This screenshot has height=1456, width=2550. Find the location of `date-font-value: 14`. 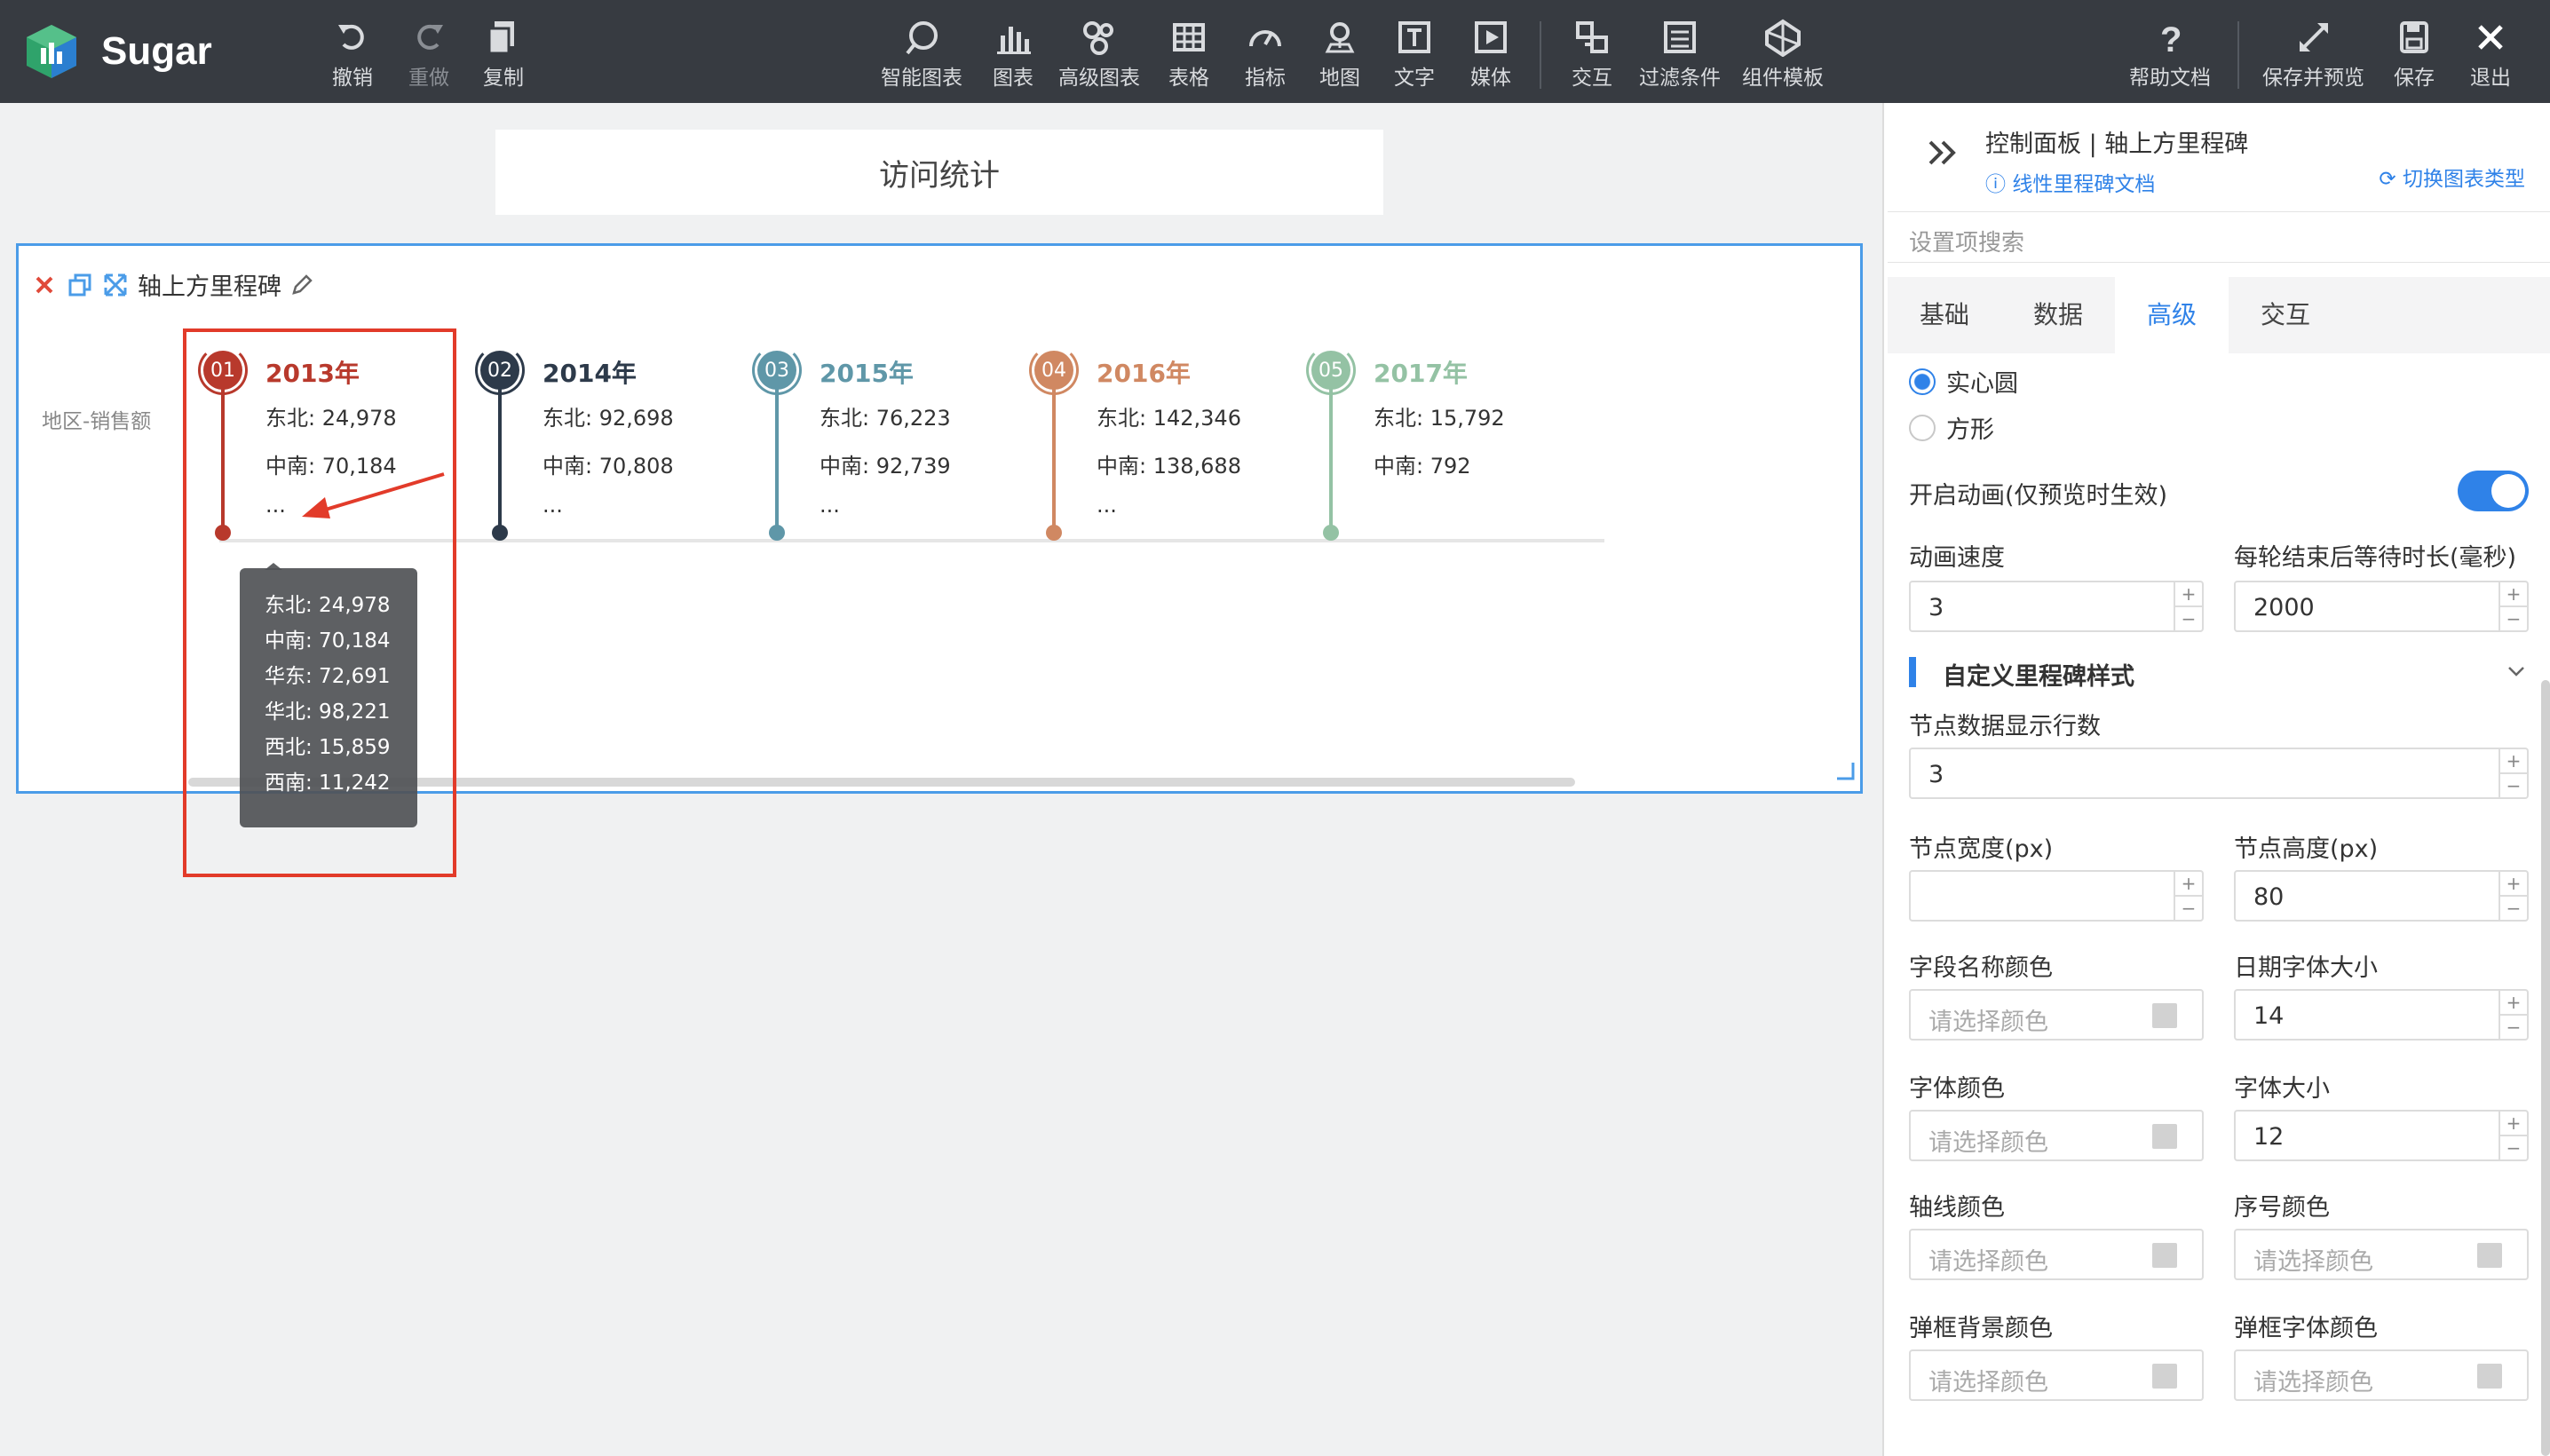

date-font-value: 14 is located at coordinates (2269, 1016).